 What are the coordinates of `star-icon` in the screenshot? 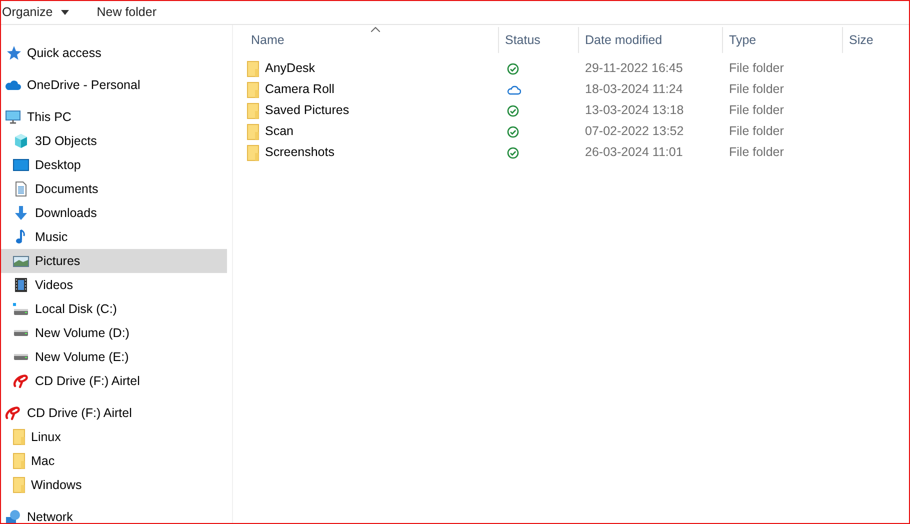 It's located at (13, 53).